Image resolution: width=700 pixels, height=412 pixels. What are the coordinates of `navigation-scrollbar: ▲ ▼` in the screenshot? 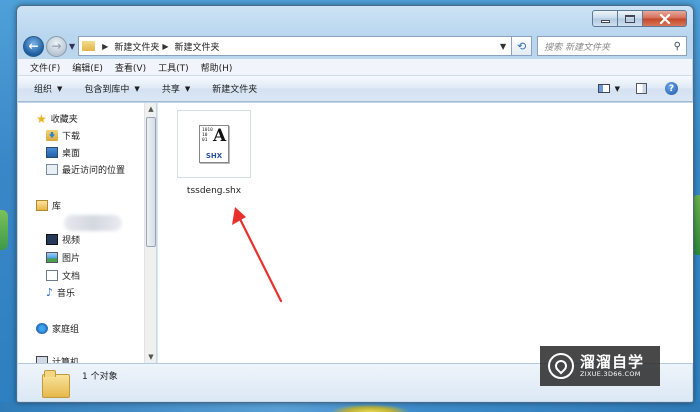 It's located at (150, 233).